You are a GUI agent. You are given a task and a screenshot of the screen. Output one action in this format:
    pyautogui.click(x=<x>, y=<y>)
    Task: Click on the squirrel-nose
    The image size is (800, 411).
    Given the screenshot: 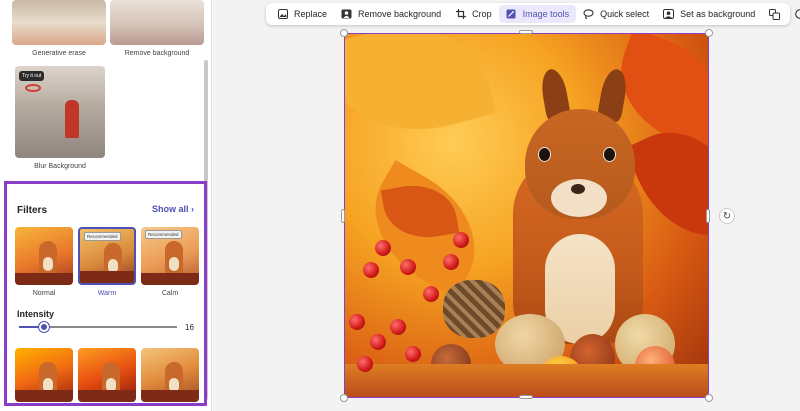 What is the action you would take?
    pyautogui.click(x=578, y=189)
    